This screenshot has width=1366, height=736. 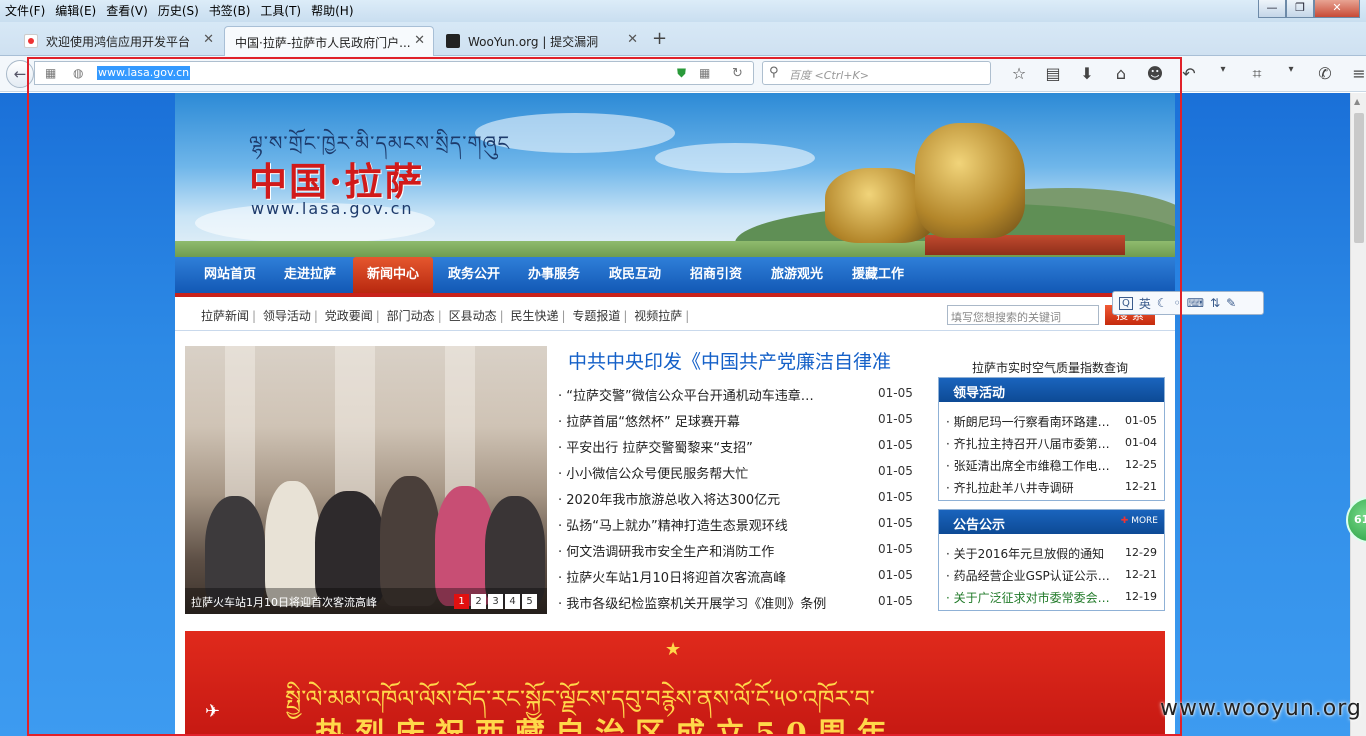 What do you see at coordinates (1337, 9) in the screenshot?
I see `close-window-button: ✕` at bounding box center [1337, 9].